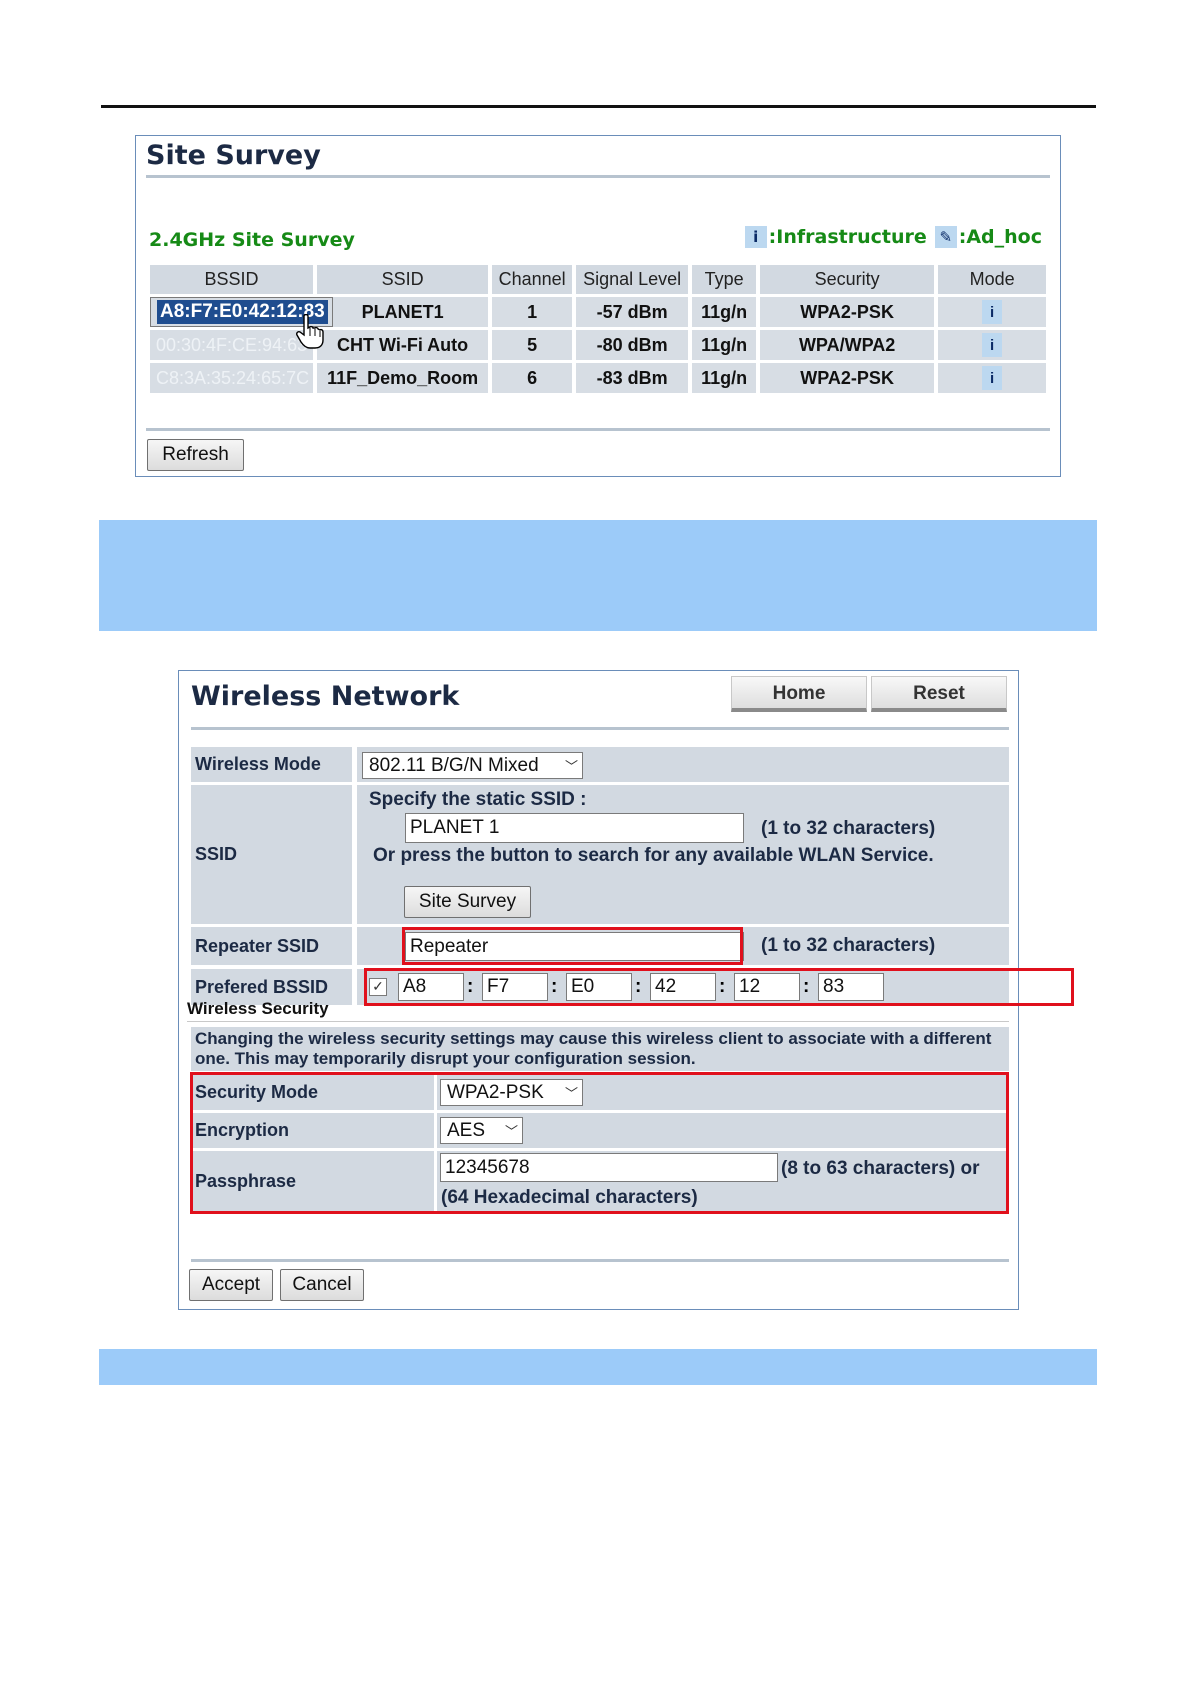 This screenshot has width=1191, height=1684. I want to click on wireless-mode-label: Wireless Mode, so click(271, 764).